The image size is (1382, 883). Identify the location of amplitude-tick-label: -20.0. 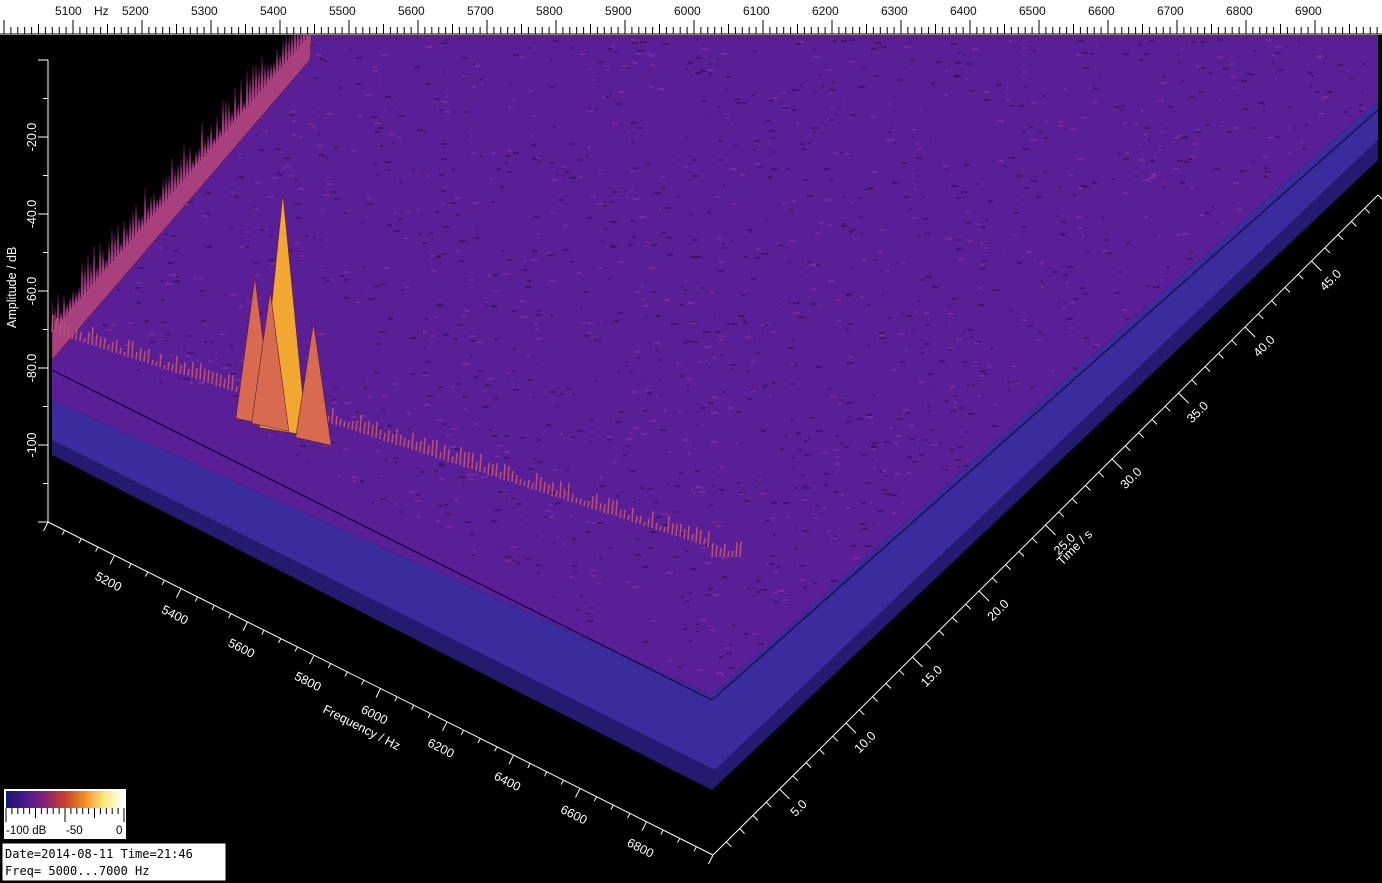
(32, 137).